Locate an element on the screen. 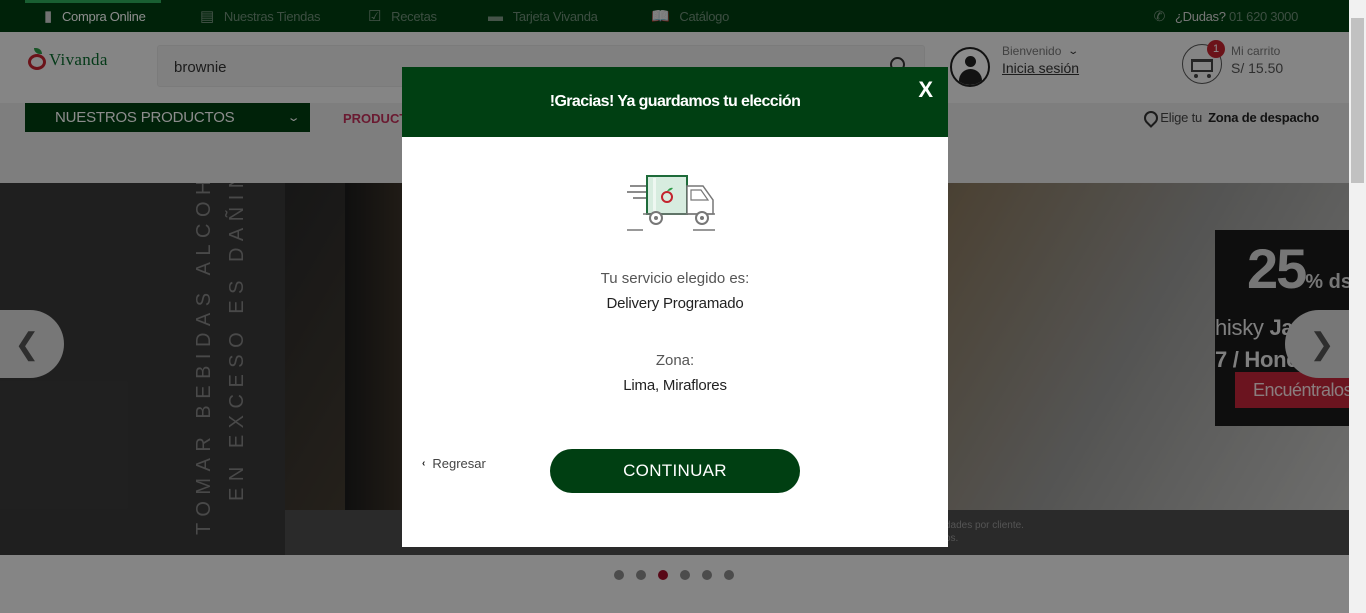  service-value: Delivery Programado is located at coordinates (675, 303).